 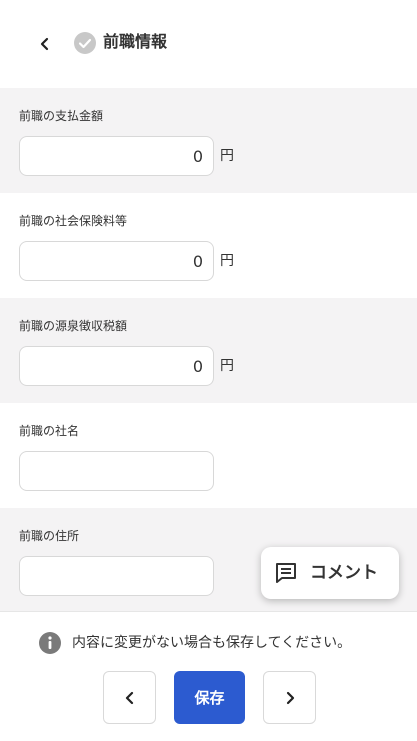 What do you see at coordinates (50, 643) in the screenshot?
I see `info-icon` at bounding box center [50, 643].